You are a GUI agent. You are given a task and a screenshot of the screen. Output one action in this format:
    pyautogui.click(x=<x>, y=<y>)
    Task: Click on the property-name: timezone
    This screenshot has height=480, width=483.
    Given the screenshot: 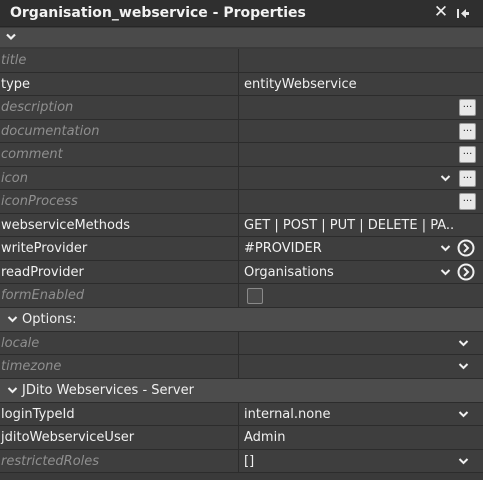 What is the action you would take?
    pyautogui.click(x=119, y=366)
    